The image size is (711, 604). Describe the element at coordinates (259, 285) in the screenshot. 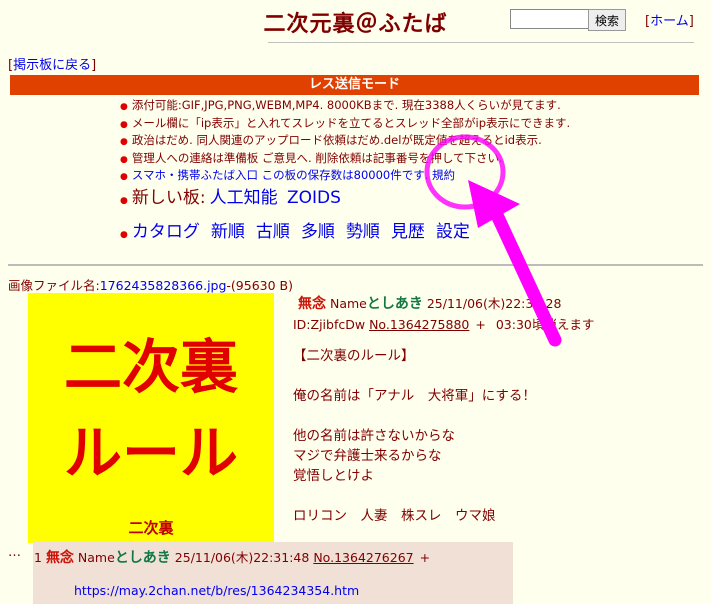

I see `file-size: -(95630 B)` at that location.